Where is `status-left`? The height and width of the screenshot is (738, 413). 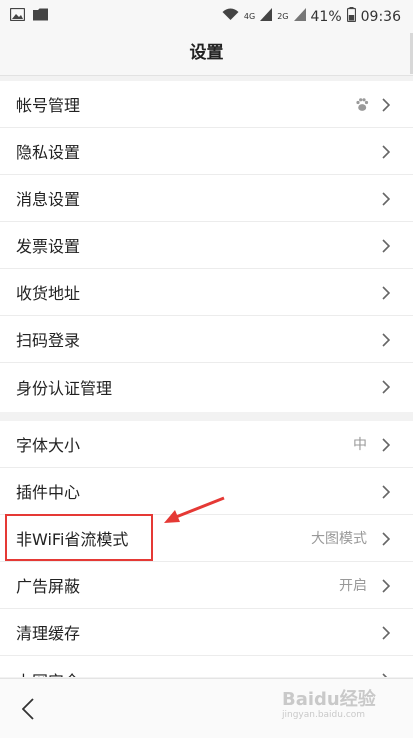
status-left is located at coordinates (28, 16).